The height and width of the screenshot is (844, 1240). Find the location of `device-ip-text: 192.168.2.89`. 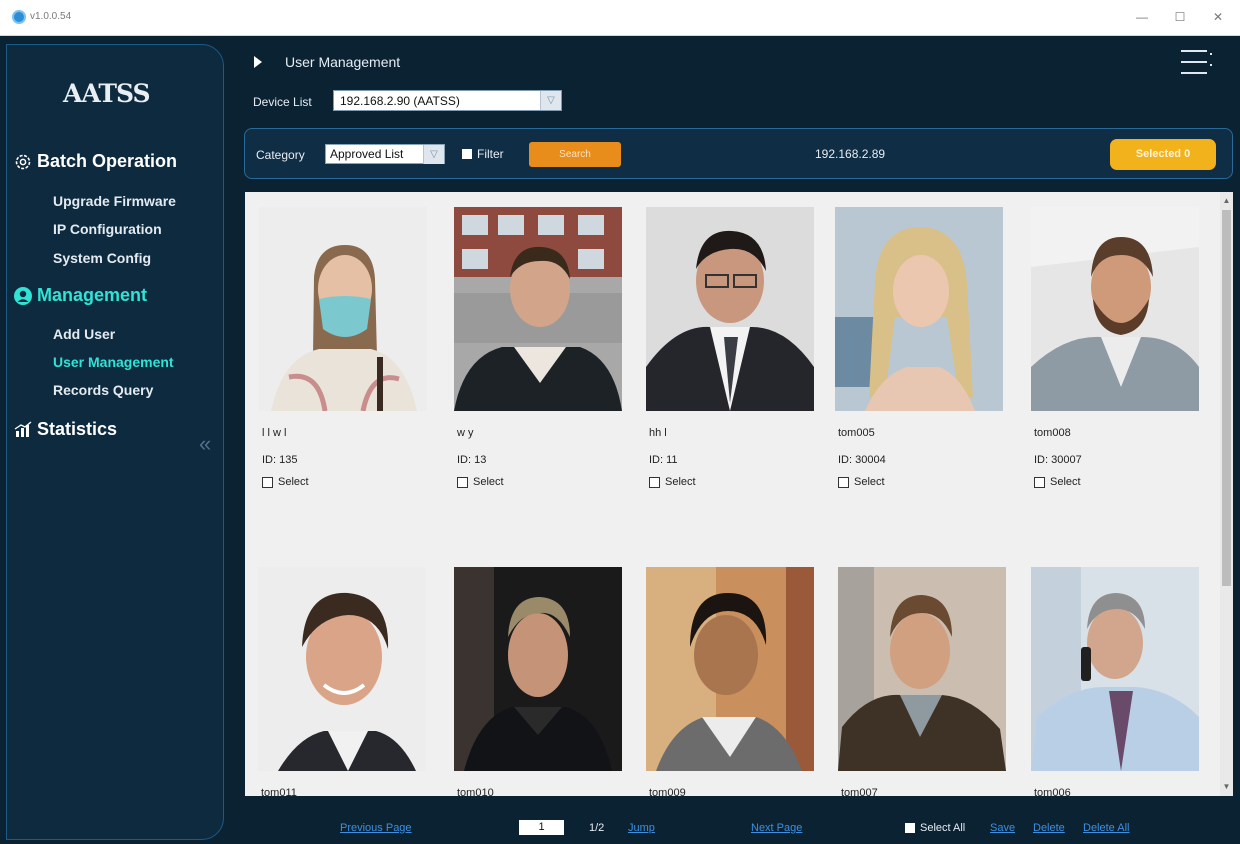

device-ip-text: 192.168.2.89 is located at coordinates (850, 154).